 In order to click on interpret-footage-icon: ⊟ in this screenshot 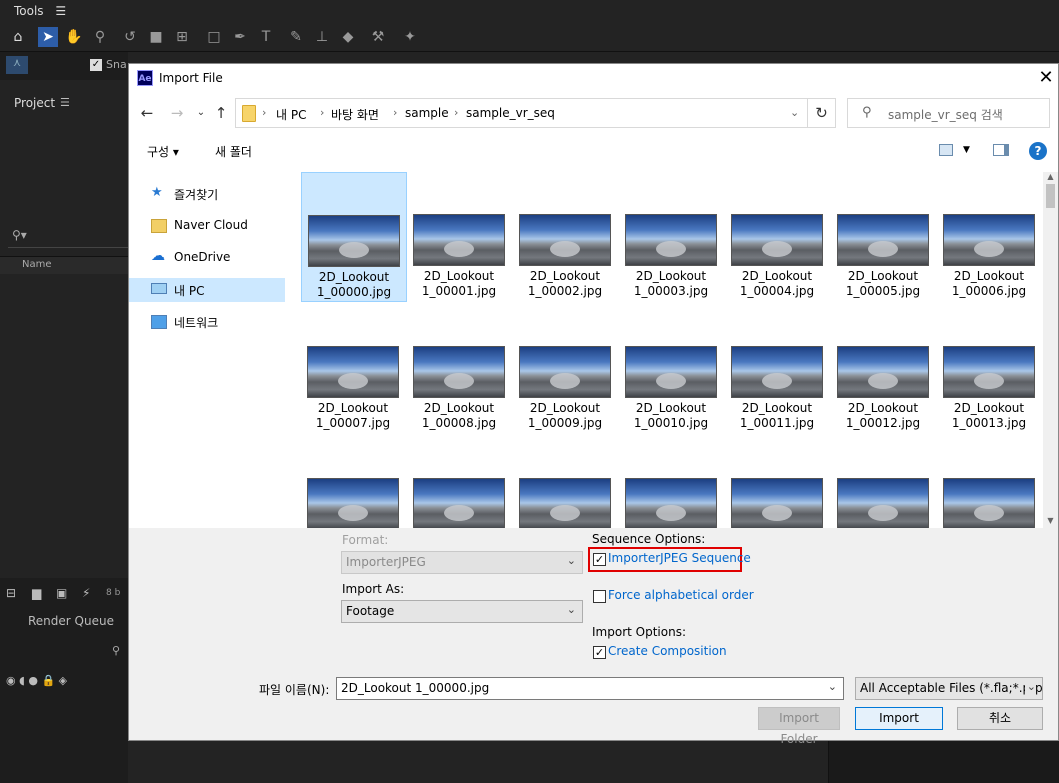, I will do `click(11, 593)`.